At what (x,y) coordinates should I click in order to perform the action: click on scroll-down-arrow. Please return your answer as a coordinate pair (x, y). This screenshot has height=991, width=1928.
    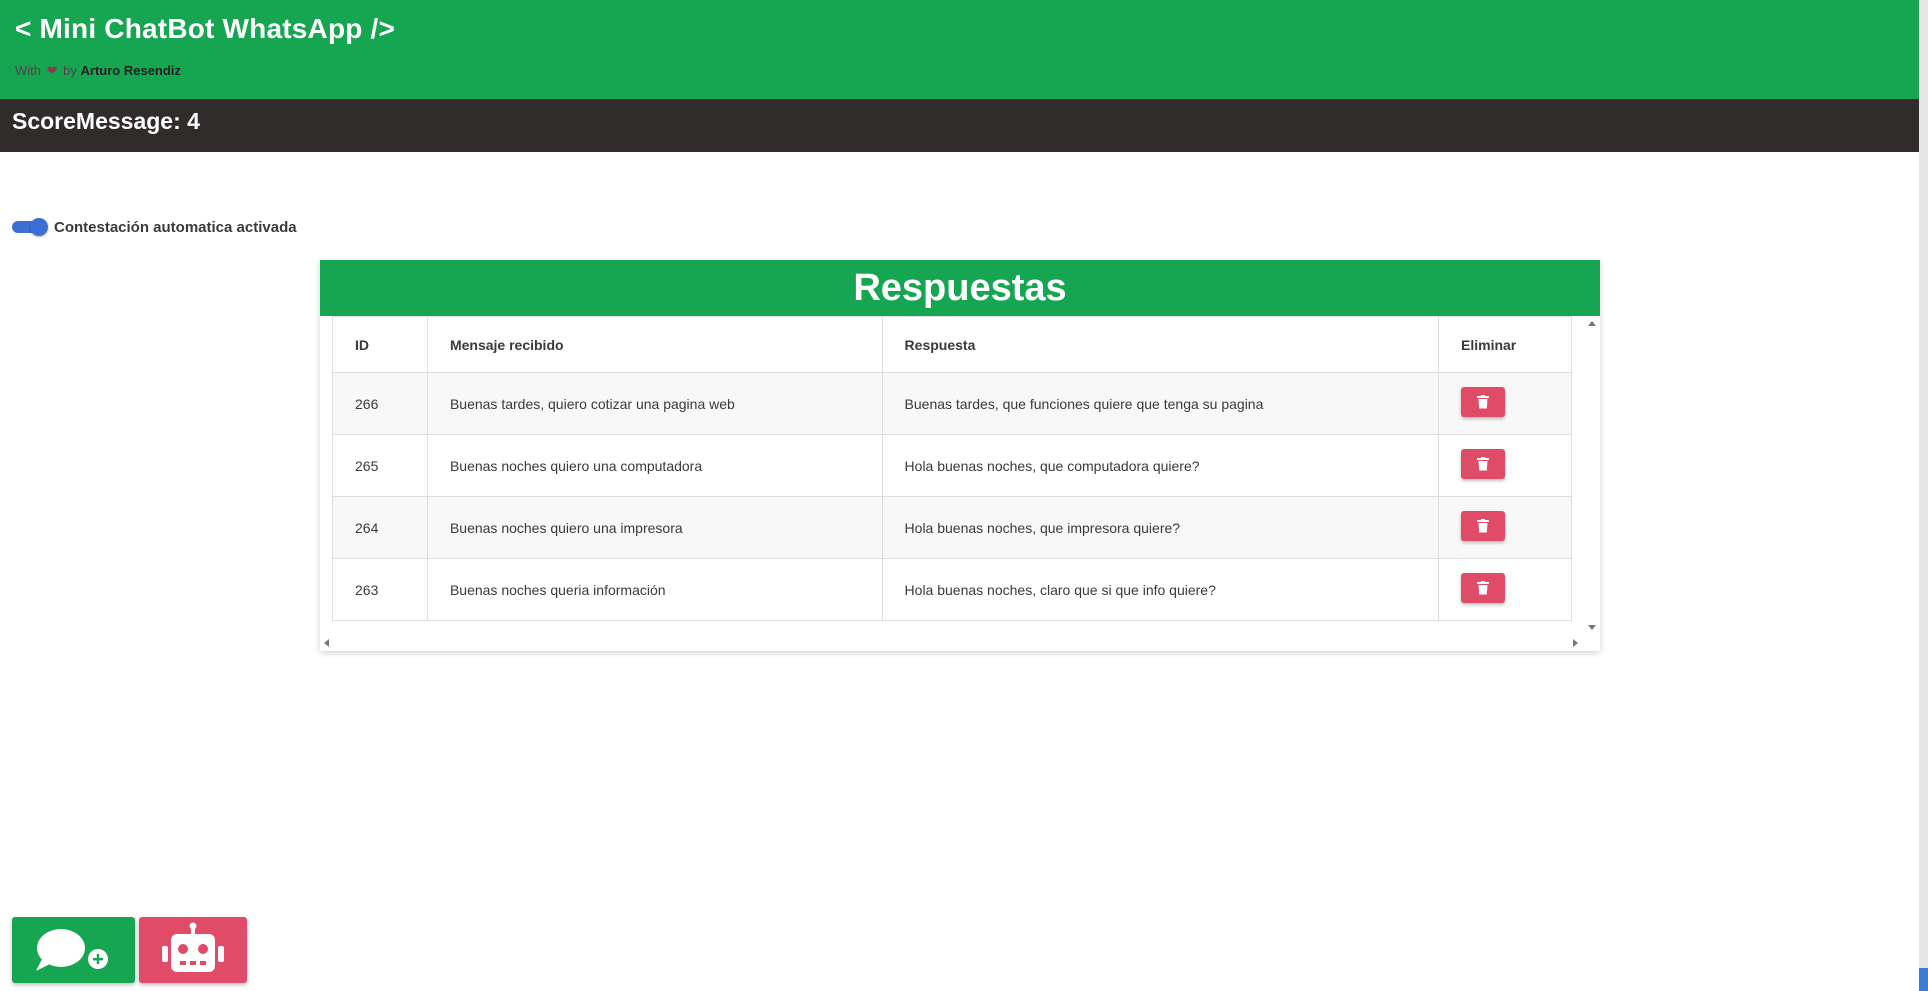
    Looking at the image, I should click on (1592, 627).